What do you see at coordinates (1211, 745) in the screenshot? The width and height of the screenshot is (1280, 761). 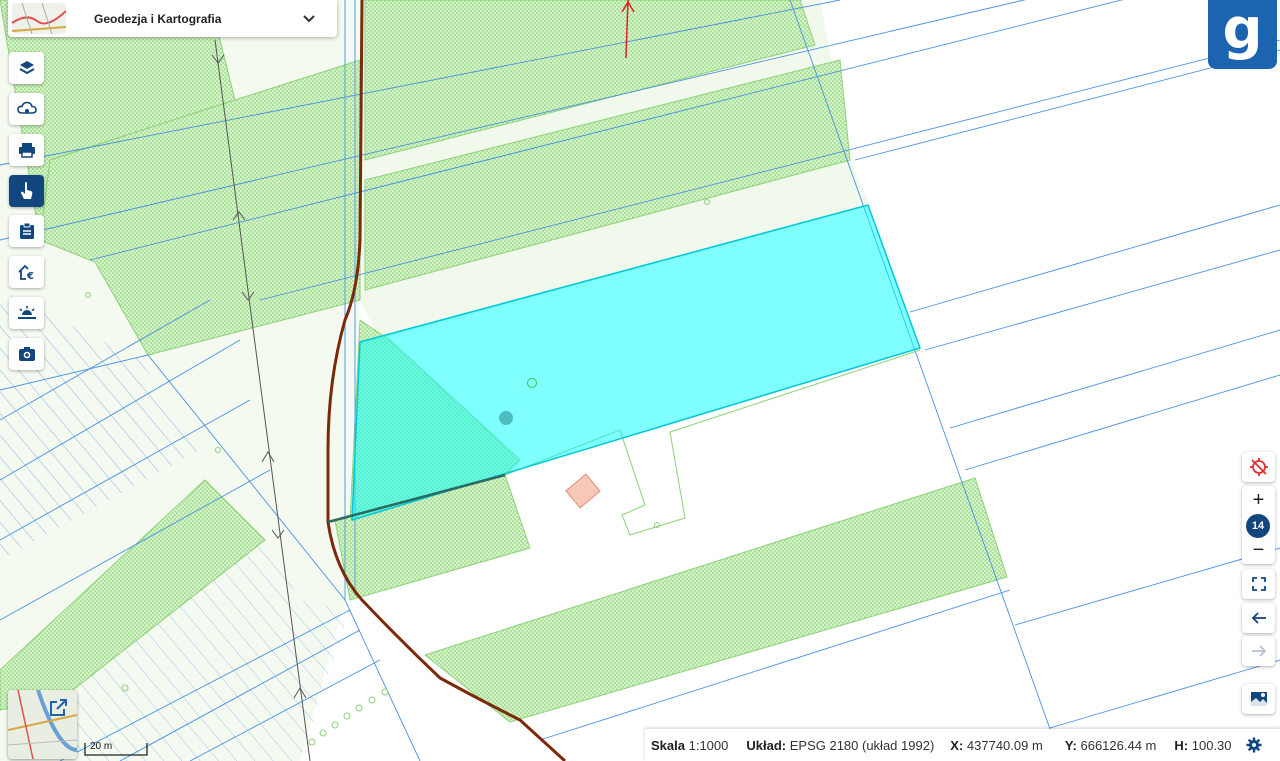 I see `height-value: 100.30` at bounding box center [1211, 745].